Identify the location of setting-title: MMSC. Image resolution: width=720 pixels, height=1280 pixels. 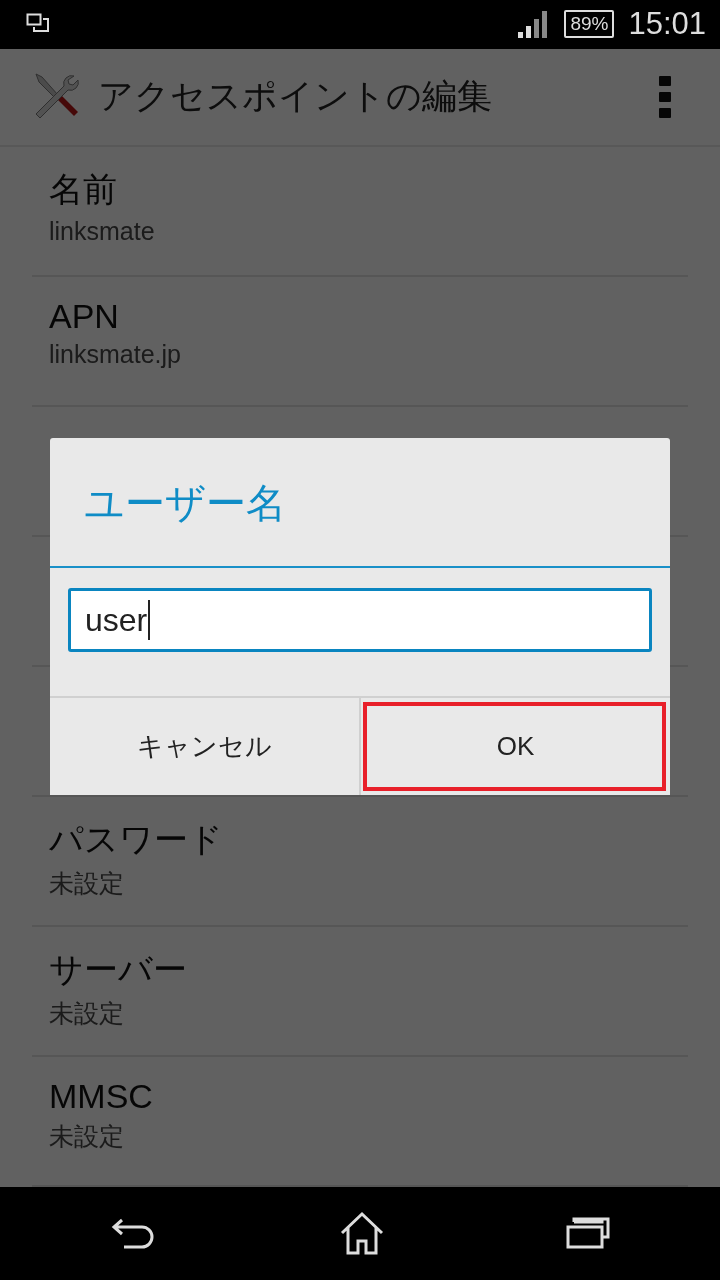
(101, 1096).